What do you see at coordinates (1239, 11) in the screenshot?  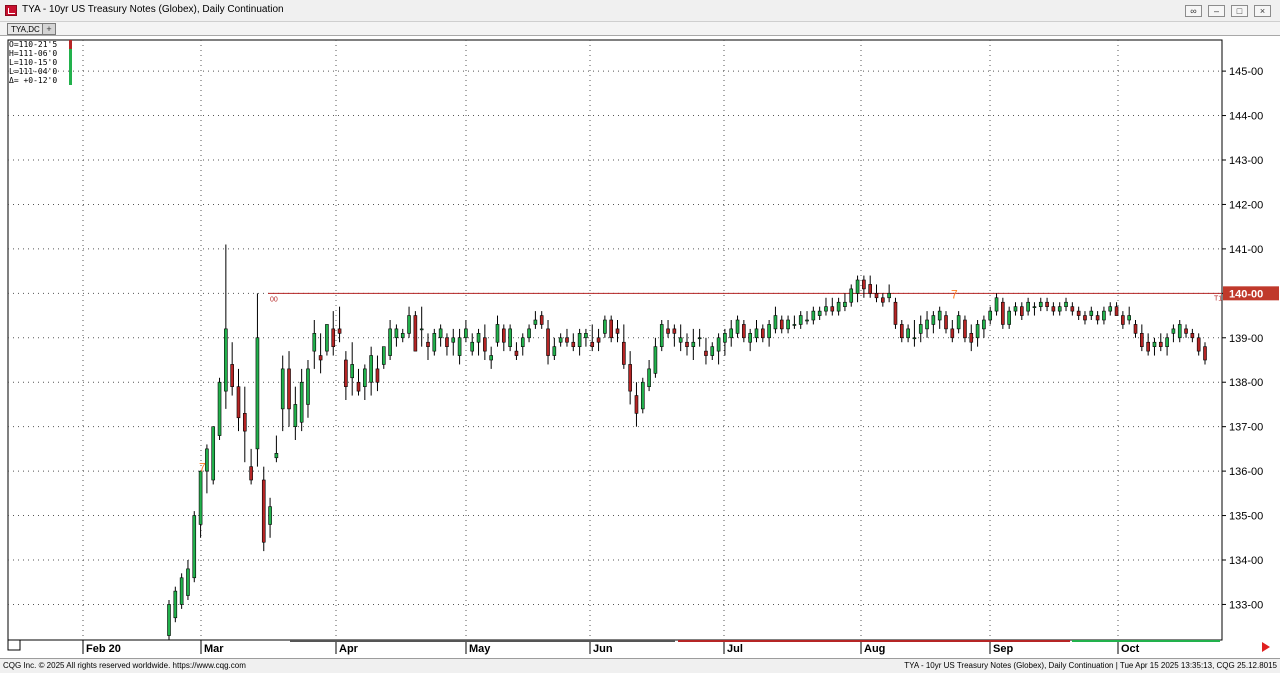 I see `maximize-button: □` at bounding box center [1239, 11].